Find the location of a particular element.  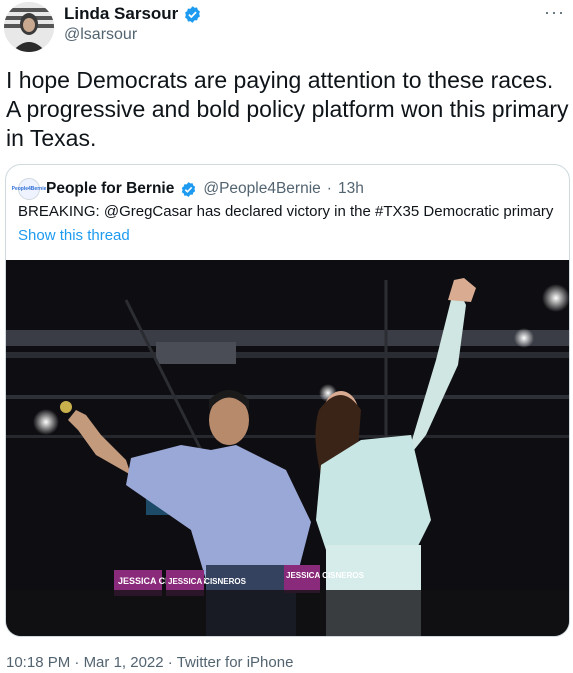

quoted-author-handle: @People4Bernie is located at coordinates (261, 189).